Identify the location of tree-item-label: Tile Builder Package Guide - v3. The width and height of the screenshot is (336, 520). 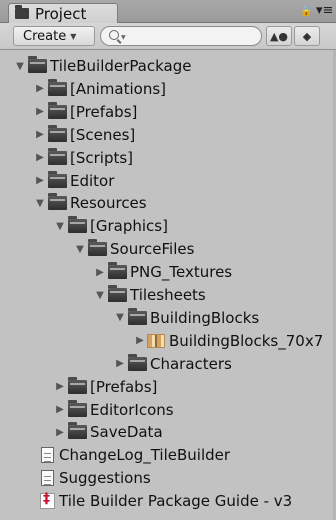
(176, 501).